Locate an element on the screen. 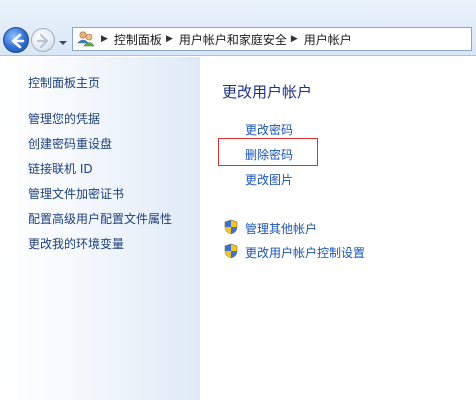  back-arrow-icon is located at coordinates (18, 41).